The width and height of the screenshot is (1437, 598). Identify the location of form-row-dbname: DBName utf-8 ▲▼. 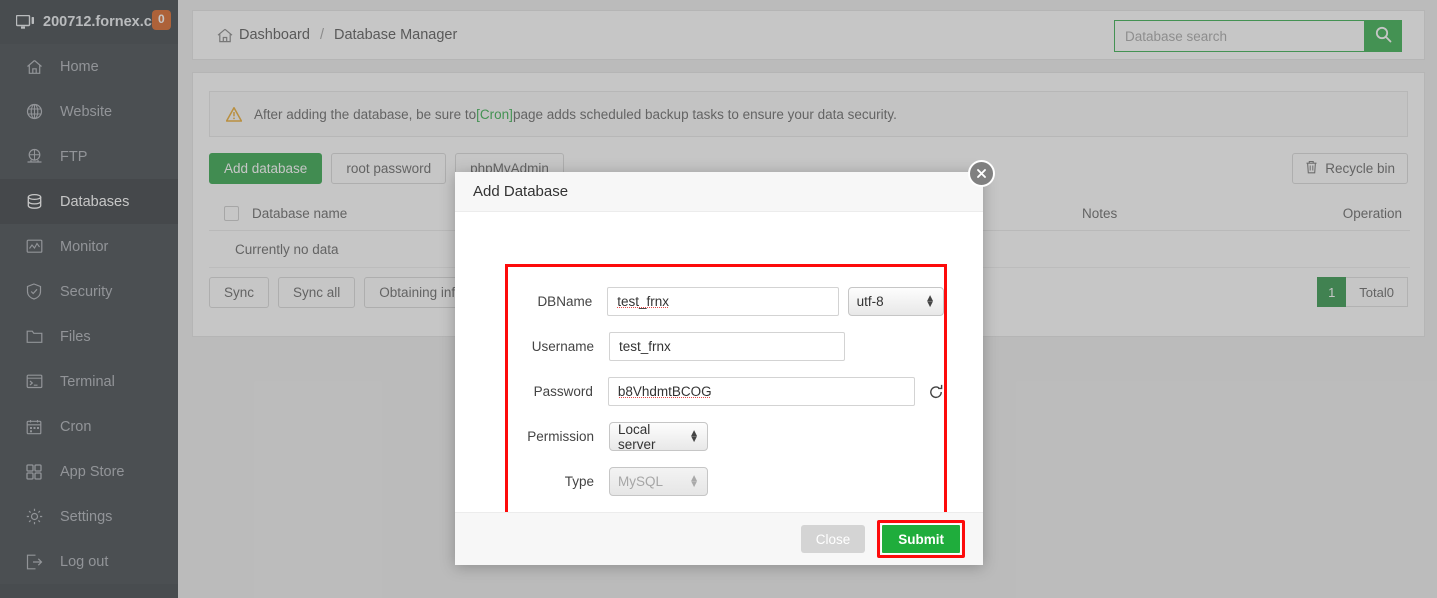
(726, 301).